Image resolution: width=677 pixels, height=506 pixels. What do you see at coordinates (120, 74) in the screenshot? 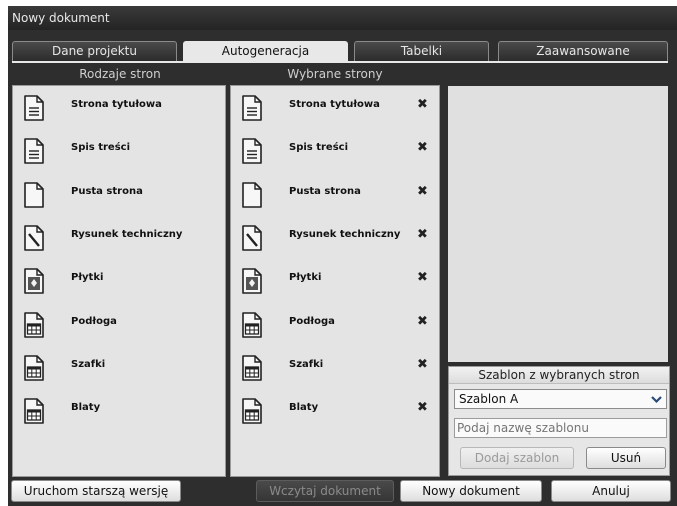
I see `left-column-title: Rodzaje stron` at bounding box center [120, 74].